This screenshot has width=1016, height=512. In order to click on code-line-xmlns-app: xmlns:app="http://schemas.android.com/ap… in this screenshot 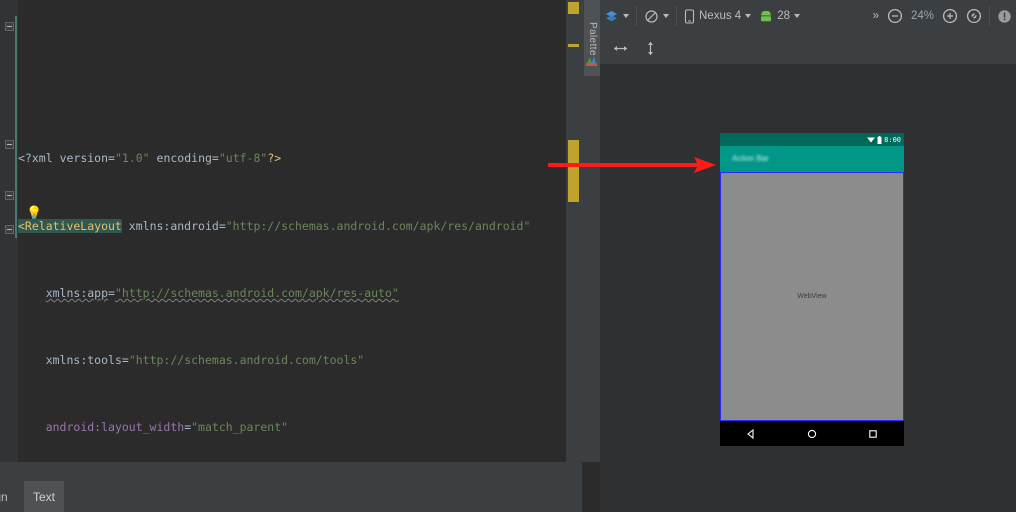, I will do `click(222, 292)`.